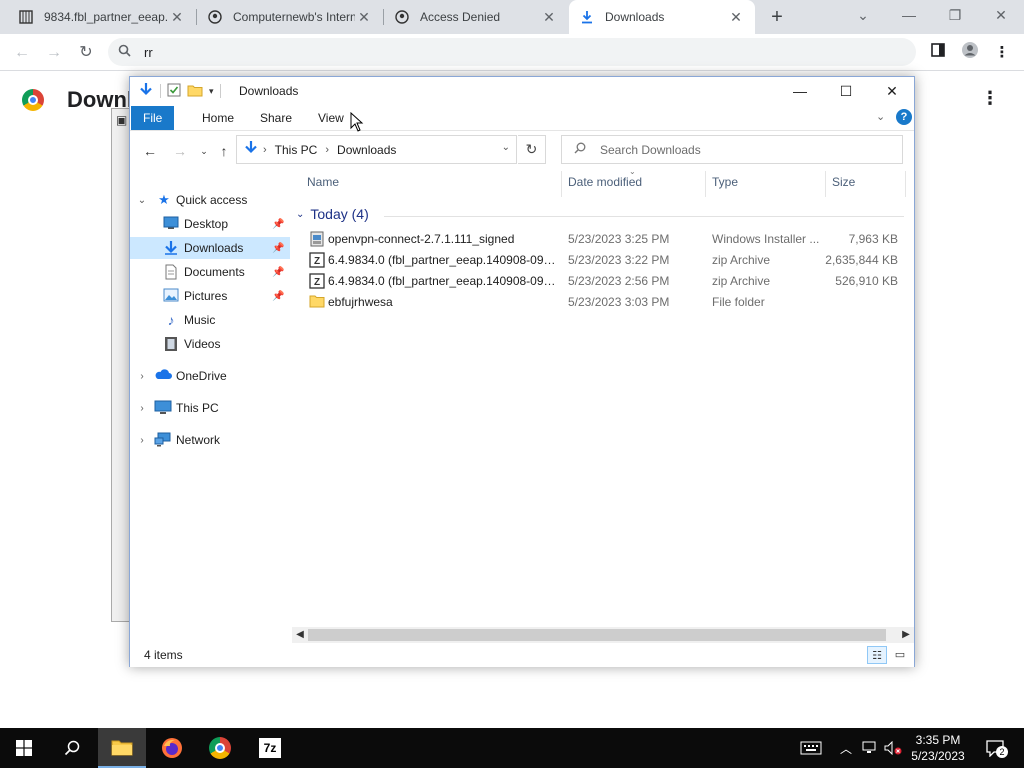 Image resolution: width=1024 pixels, height=768 pixels. What do you see at coordinates (512, 52) in the screenshot?
I see `omnibox: rr` at bounding box center [512, 52].